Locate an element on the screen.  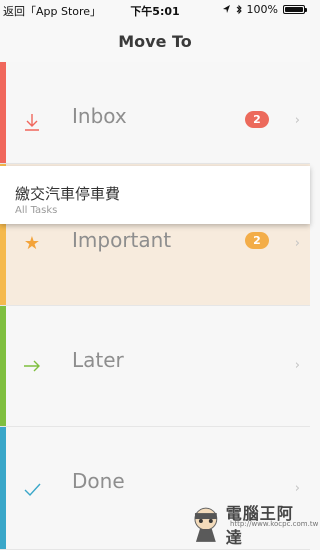
watermark-url: http://www.kocpc.com.tw is located at coordinates (274, 524).